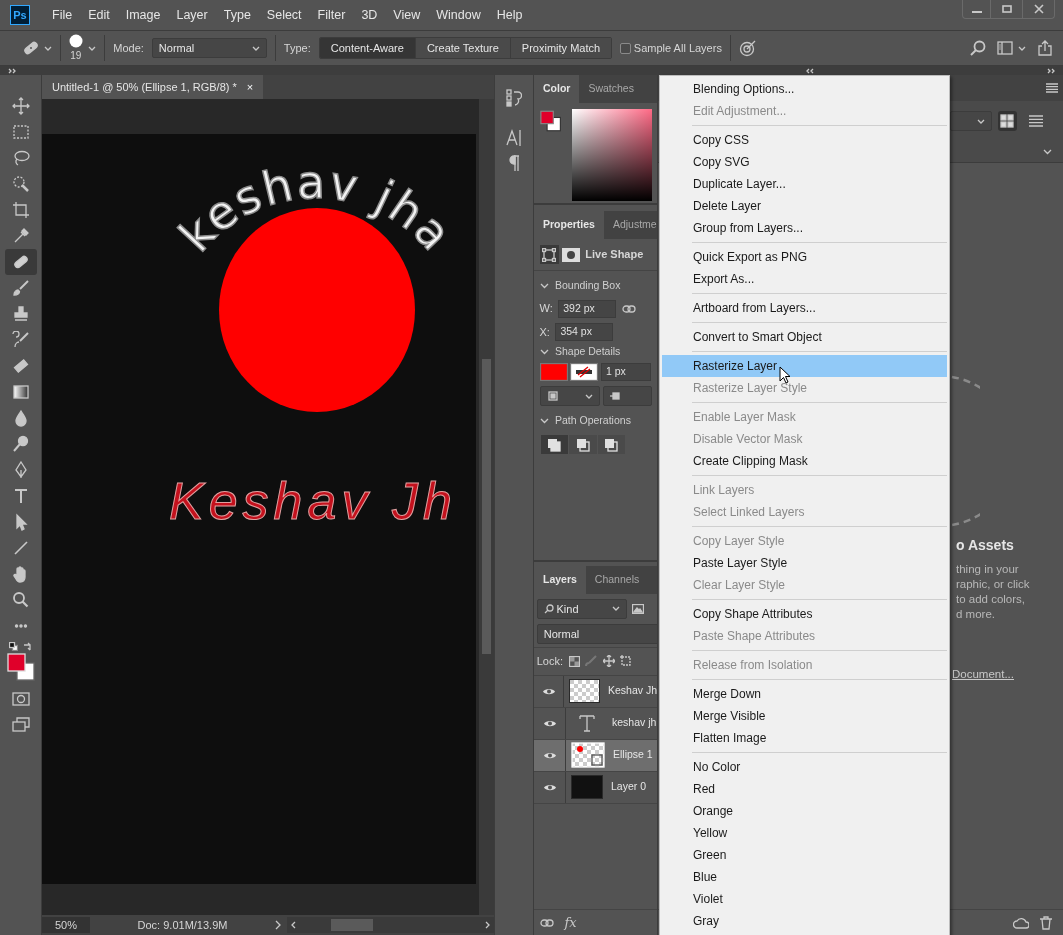  I want to click on paragraph-icon, so click(514, 163).